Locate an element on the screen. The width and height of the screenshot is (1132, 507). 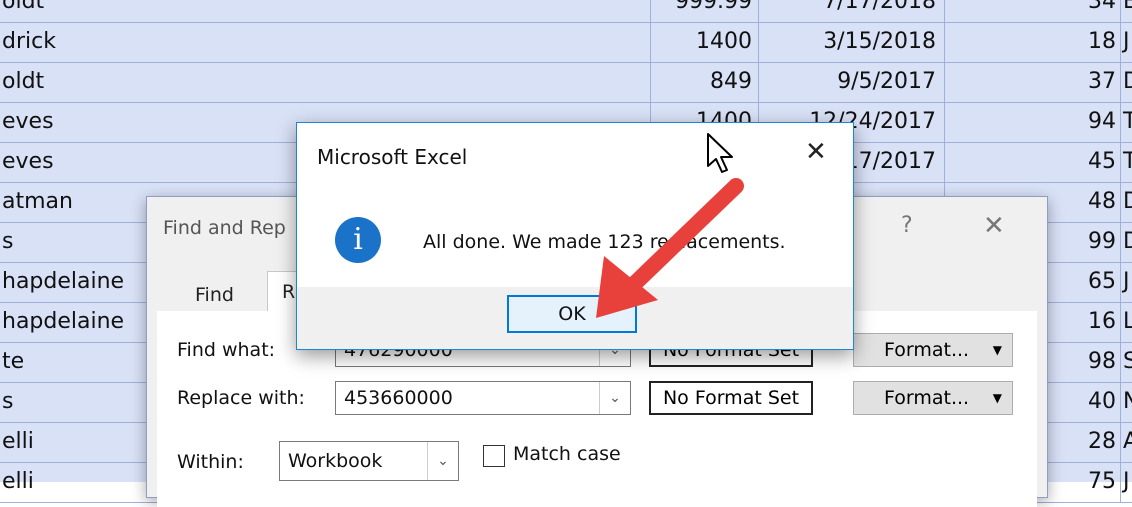
table-cell-amount: 1400 is located at coordinates (704, 42).